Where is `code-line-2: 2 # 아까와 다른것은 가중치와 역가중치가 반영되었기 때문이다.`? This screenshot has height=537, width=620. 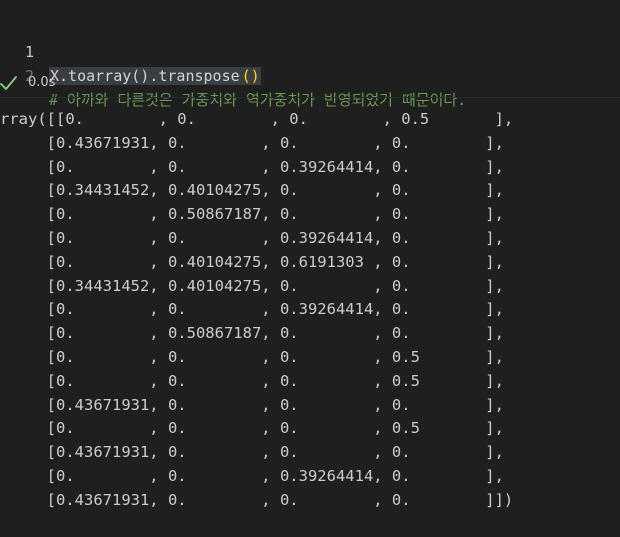 code-line-2: 2 # 아까와 다른것은 가중치와 역가중치가 반영되었기 때문이다. is located at coordinates (233, 74).